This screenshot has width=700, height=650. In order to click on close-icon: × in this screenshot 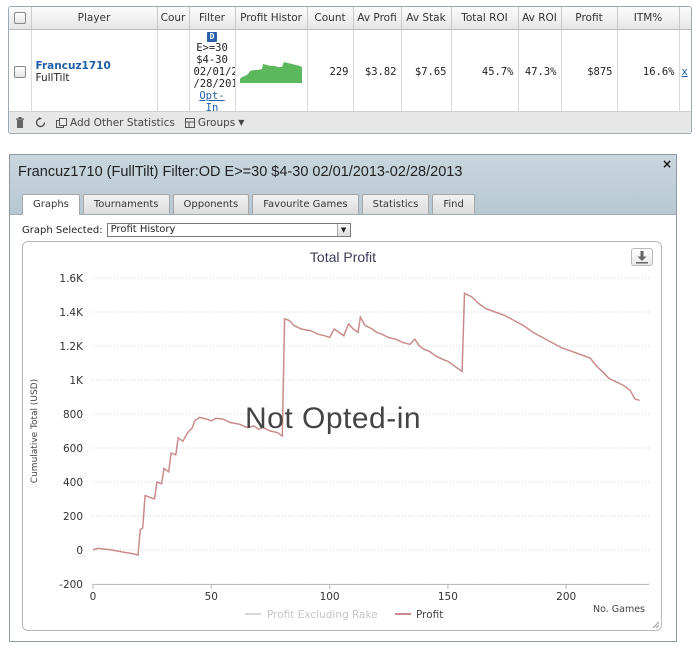, I will do `click(667, 164)`.